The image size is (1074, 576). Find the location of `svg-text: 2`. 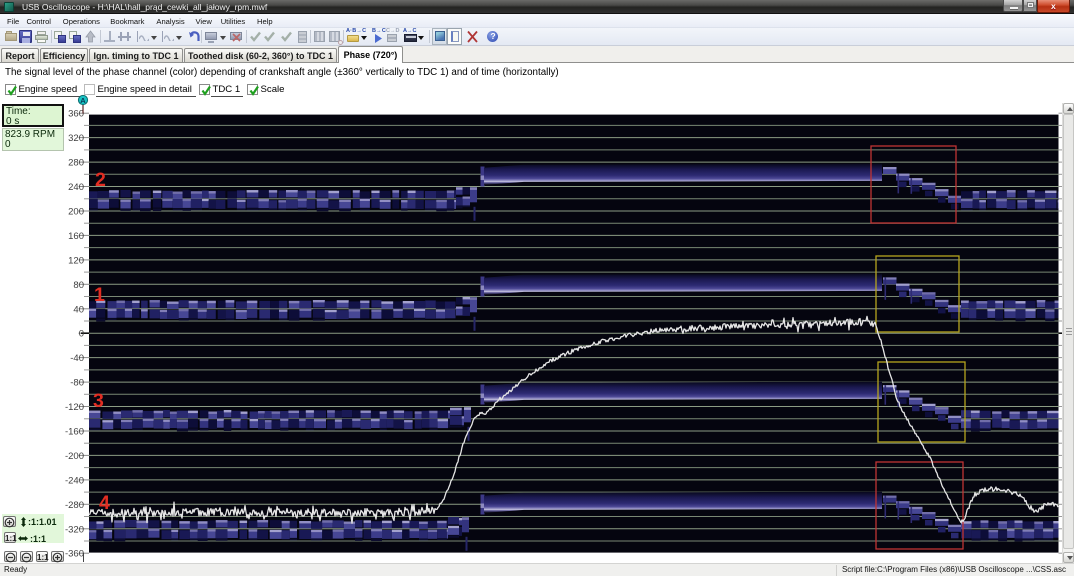

svg-text: 2 is located at coordinates (100, 180).